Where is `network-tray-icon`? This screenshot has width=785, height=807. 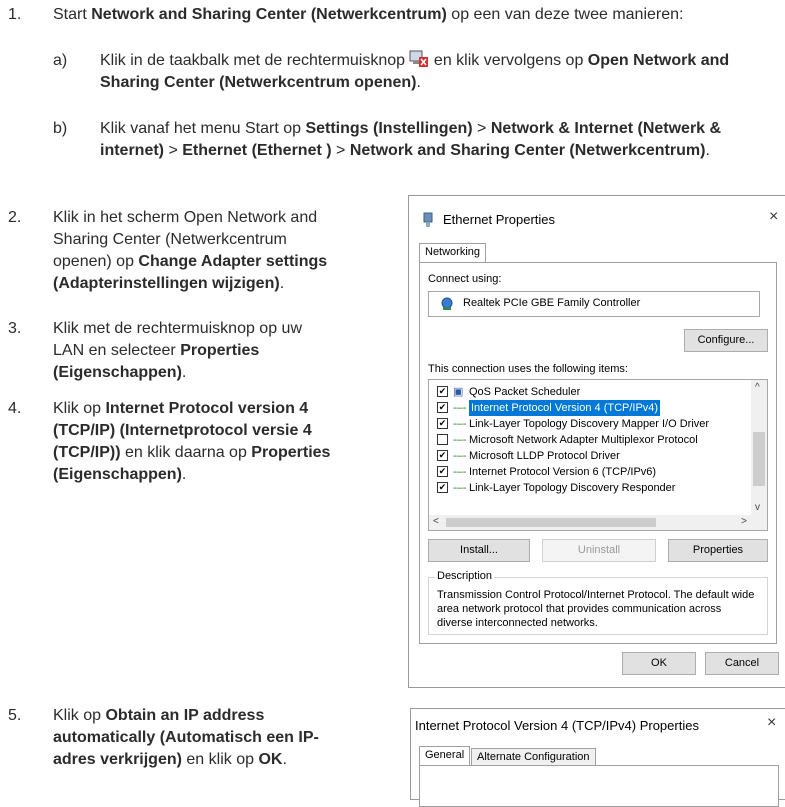 network-tray-icon is located at coordinates (419, 58).